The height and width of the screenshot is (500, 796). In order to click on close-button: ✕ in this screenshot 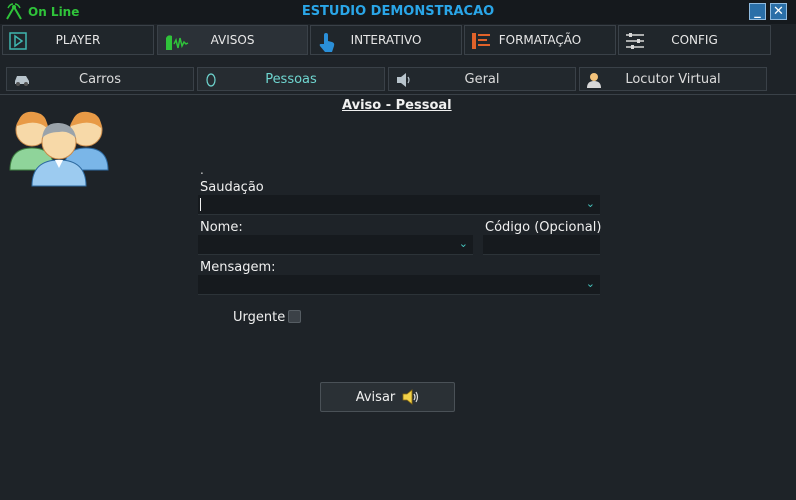, I will do `click(778, 11)`.